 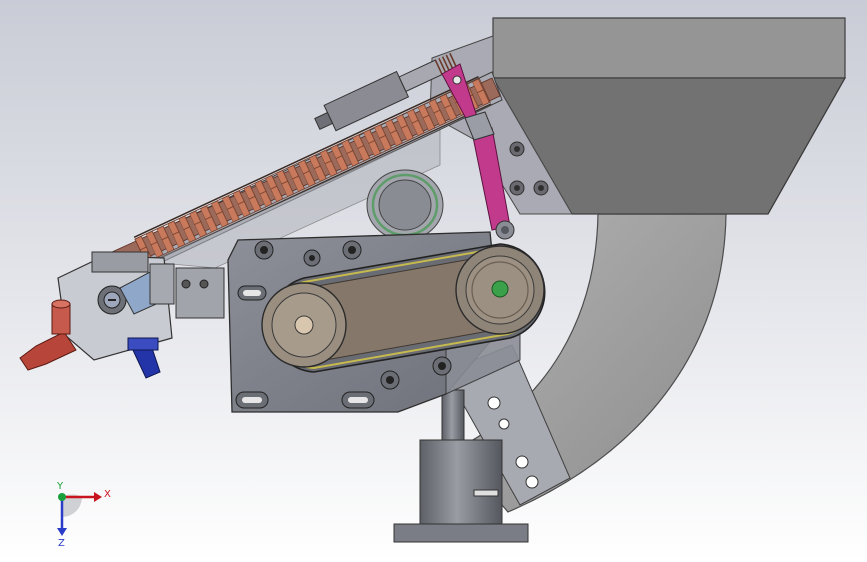 What do you see at coordinates (60, 486) in the screenshot?
I see `y-axis-label: Y` at bounding box center [60, 486].